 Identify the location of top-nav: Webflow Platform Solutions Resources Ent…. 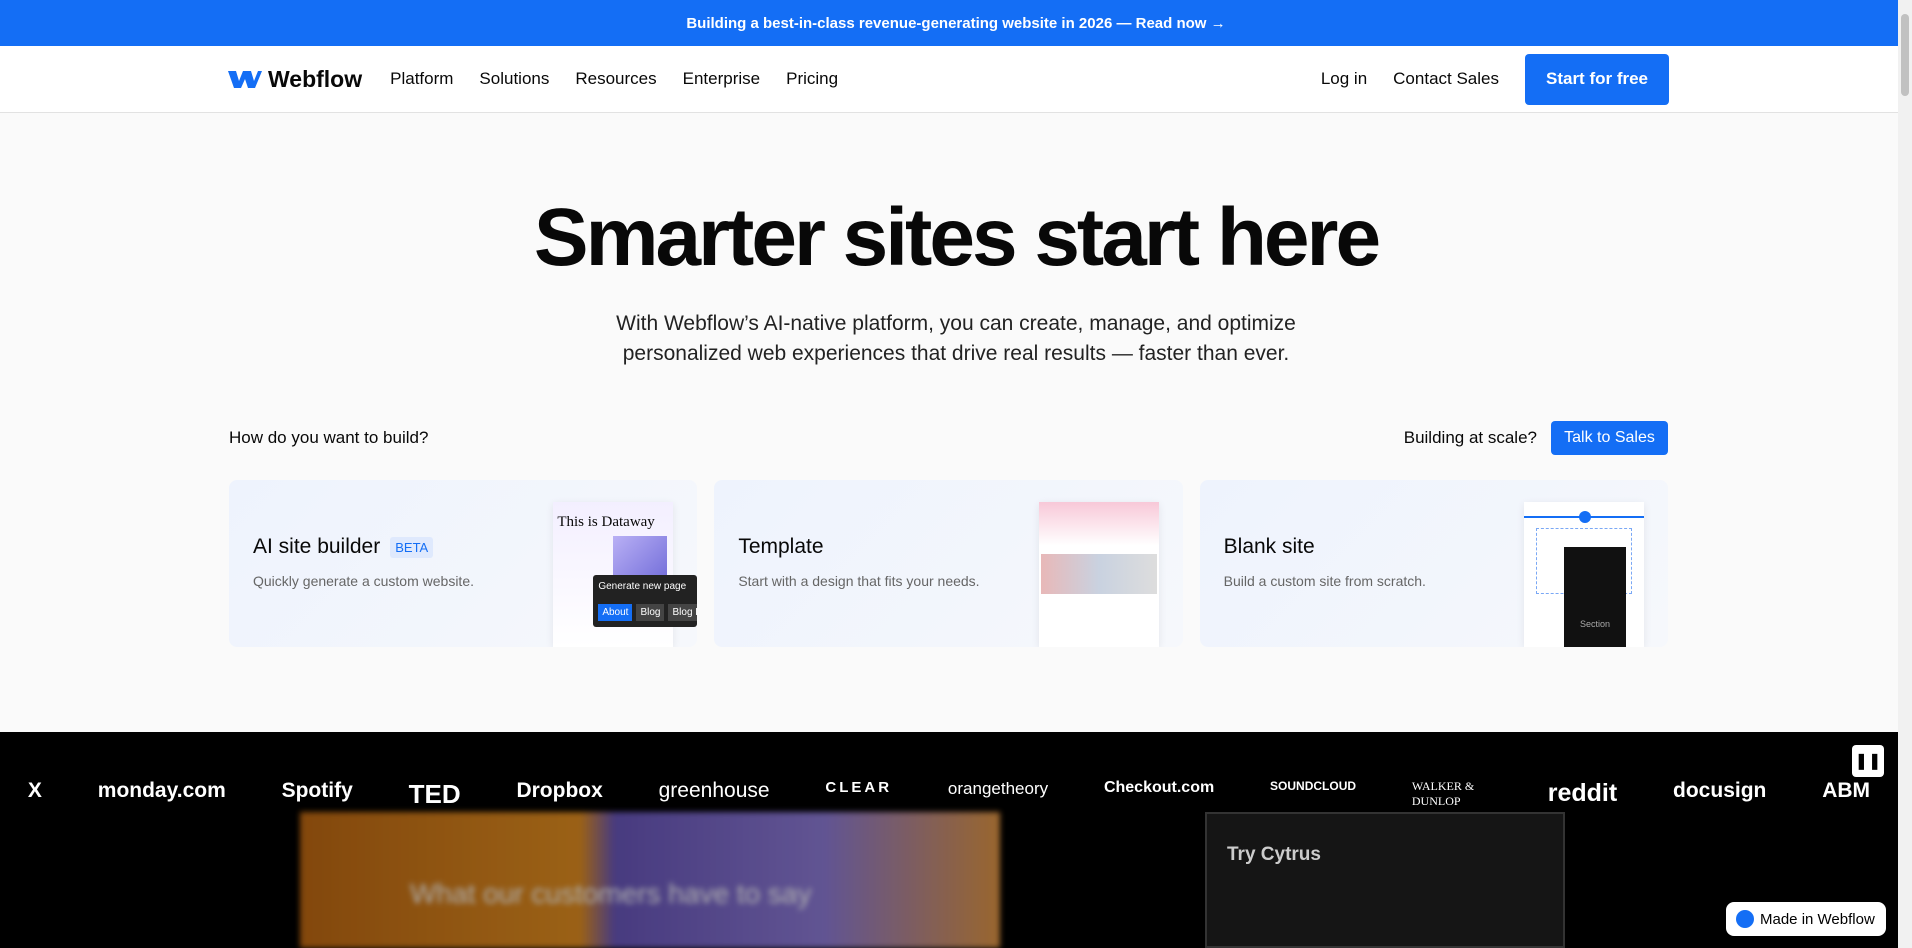
(956, 79).